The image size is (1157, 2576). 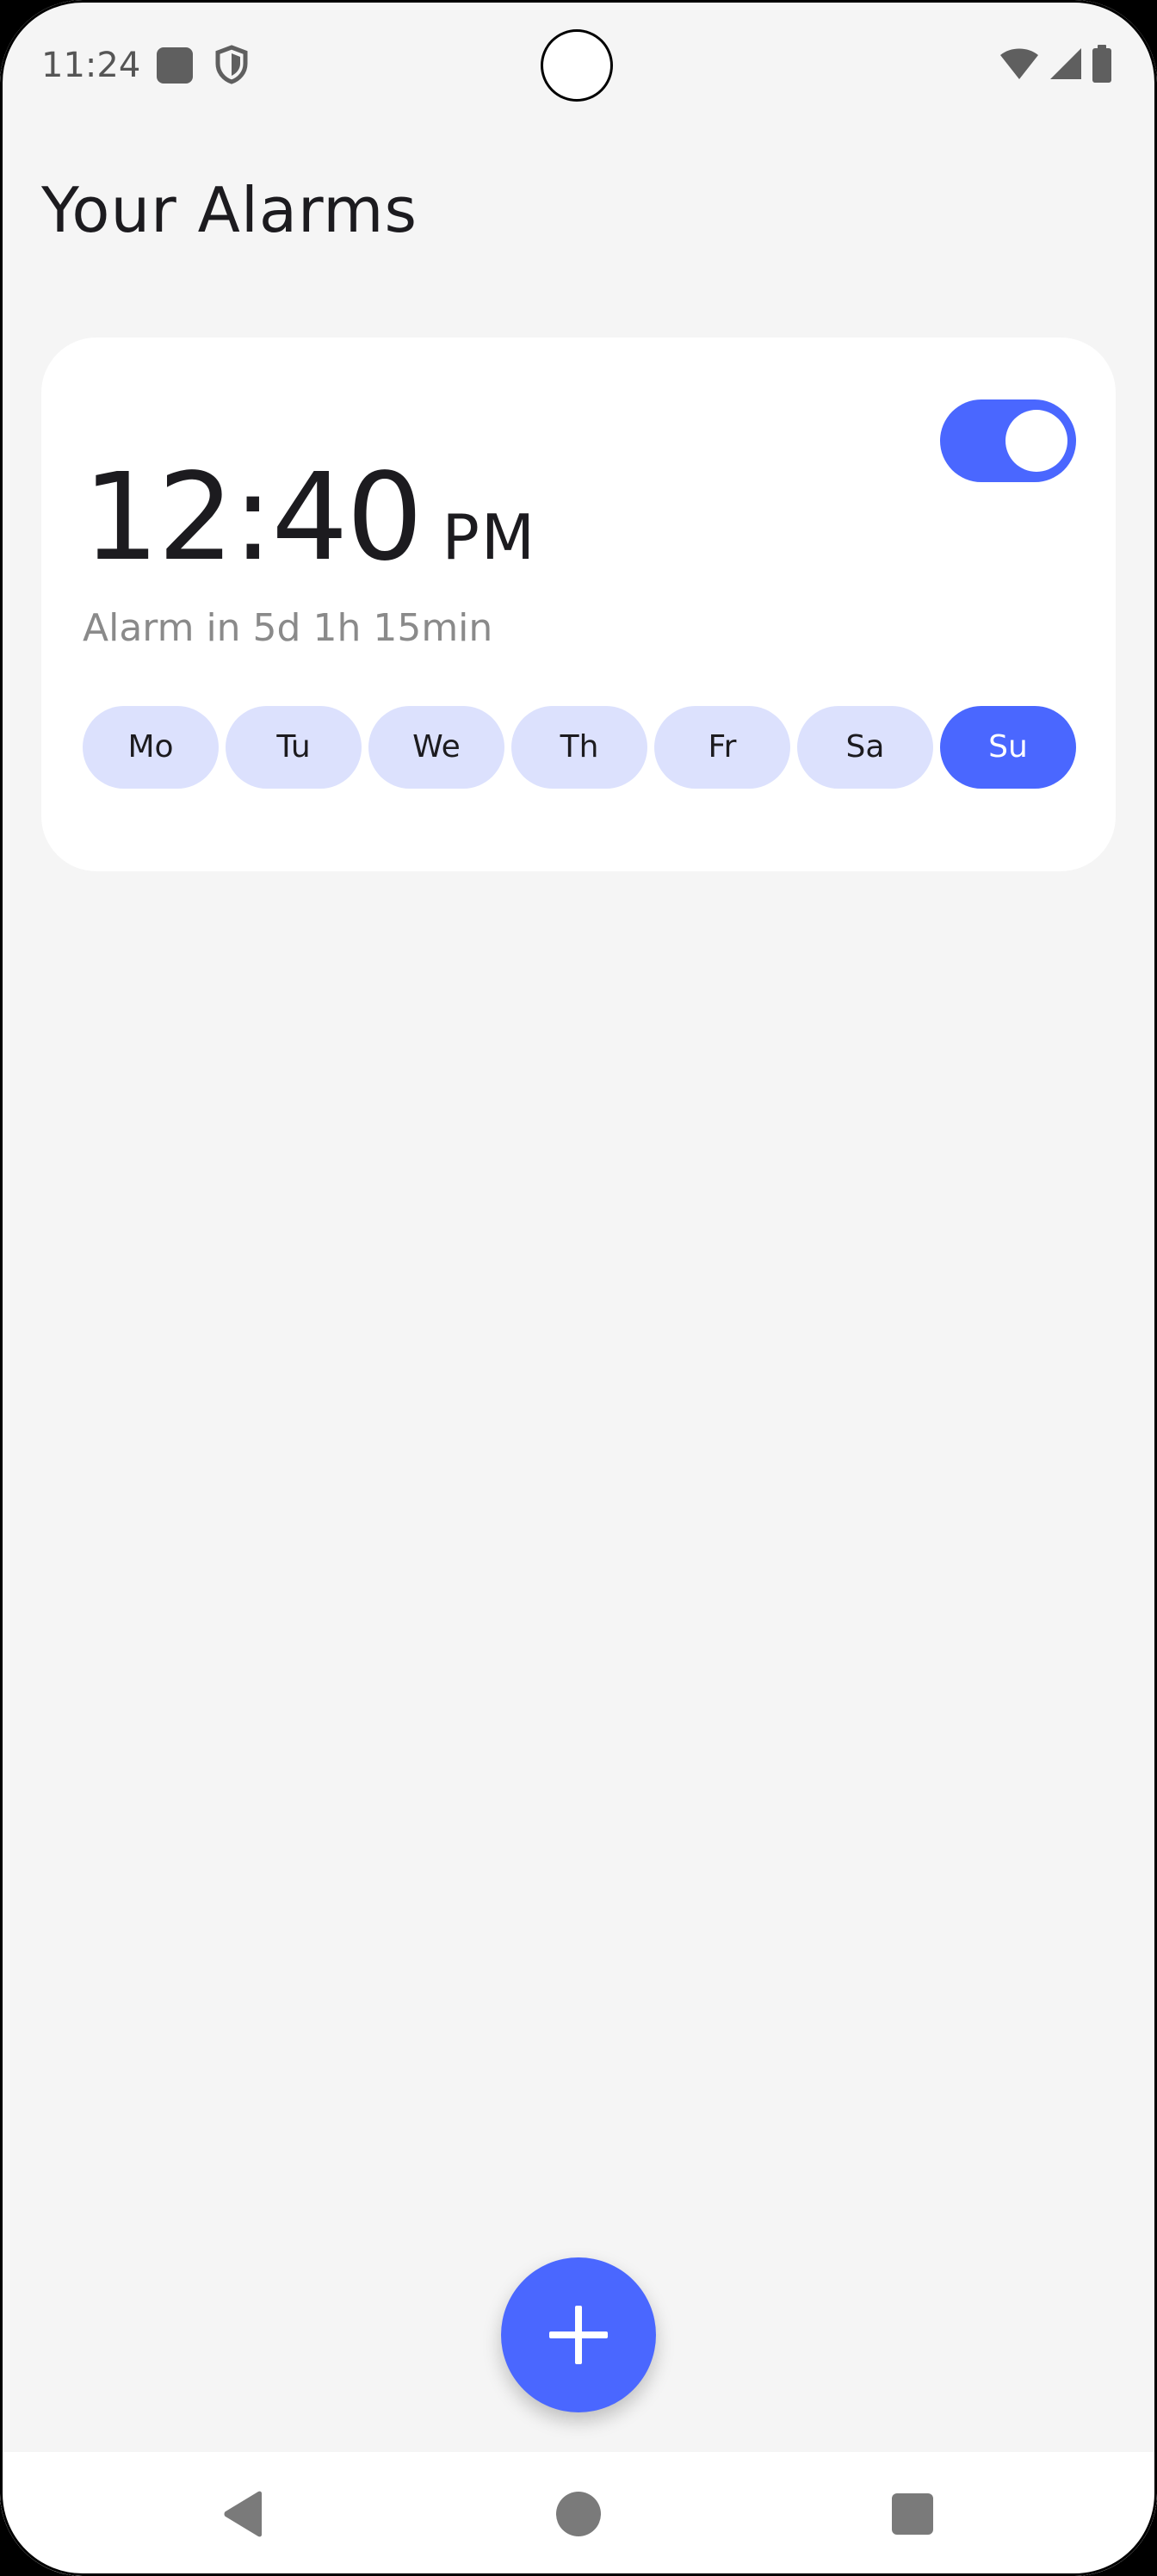 I want to click on system-nav-bar, so click(x=579, y=2514).